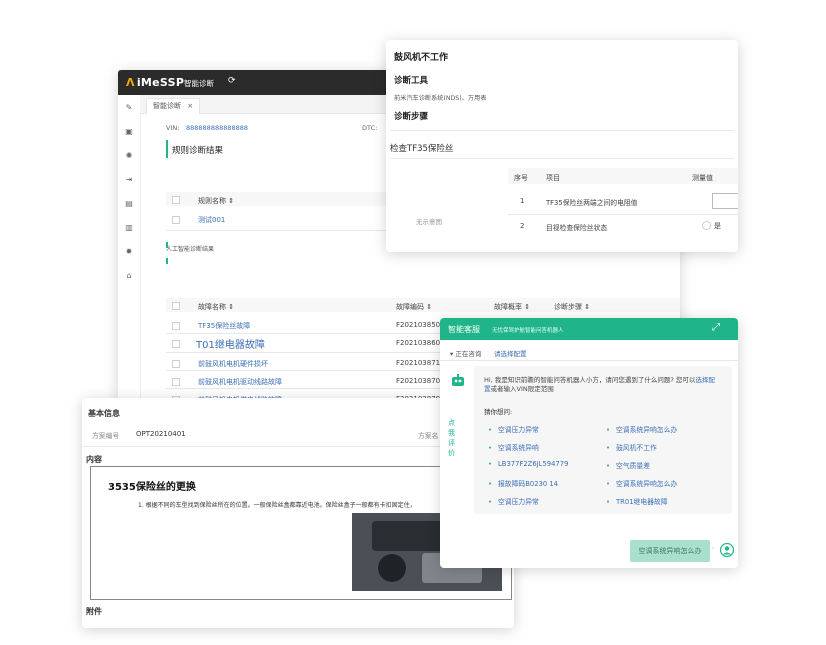  Describe the element at coordinates (190, 106) in the screenshot. I see `close-icon: ×` at that location.